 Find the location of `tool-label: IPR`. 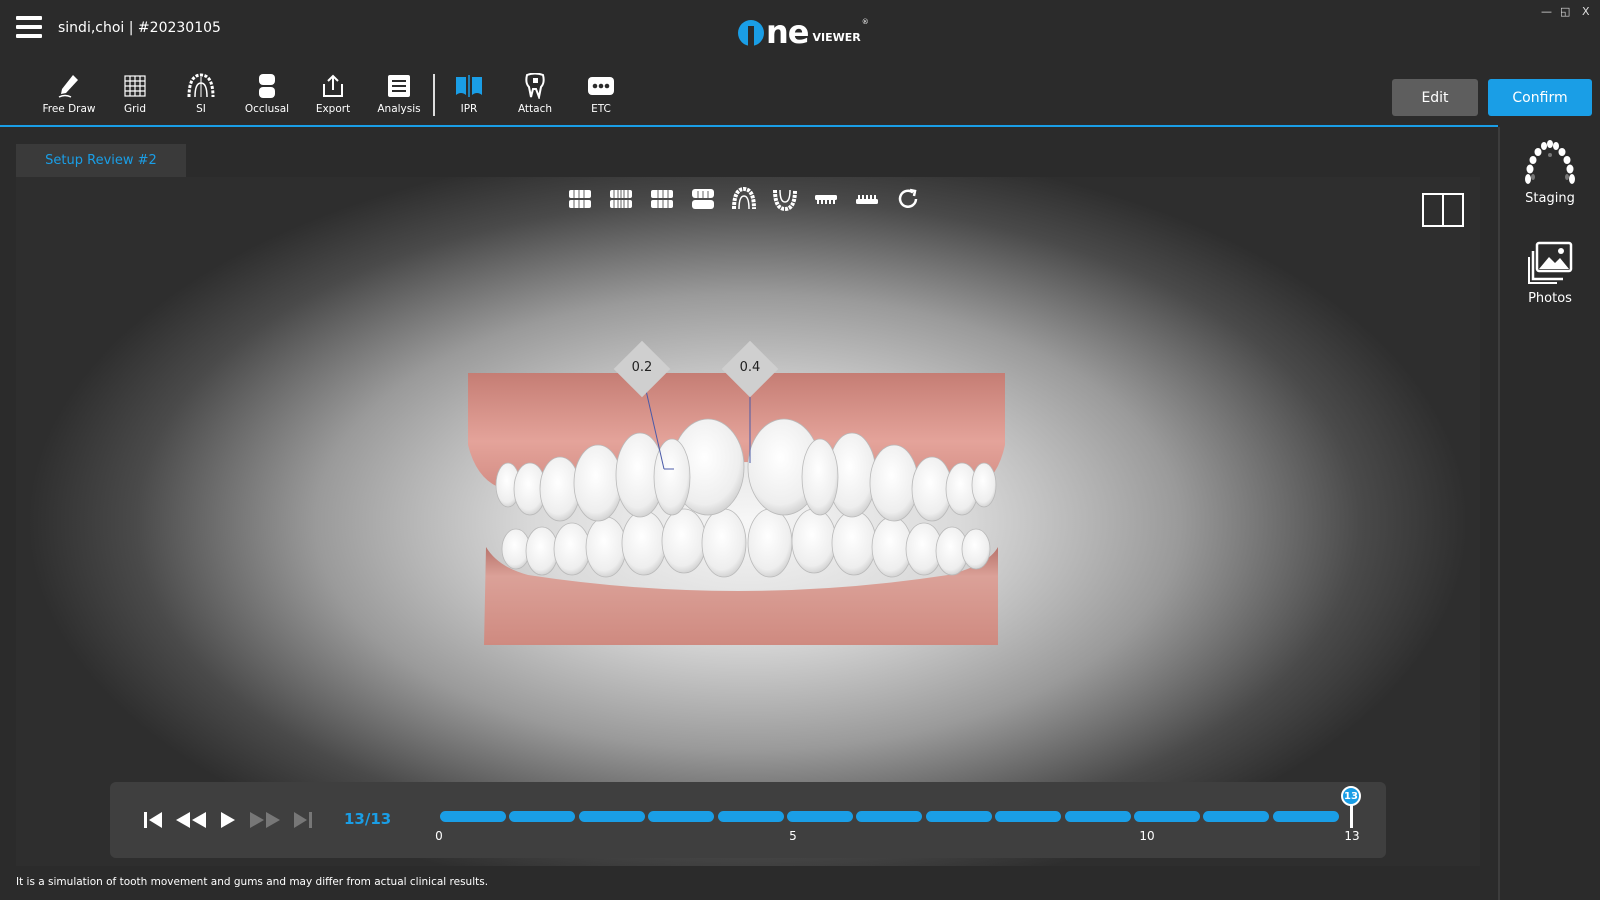

tool-label: IPR is located at coordinates (469, 109).